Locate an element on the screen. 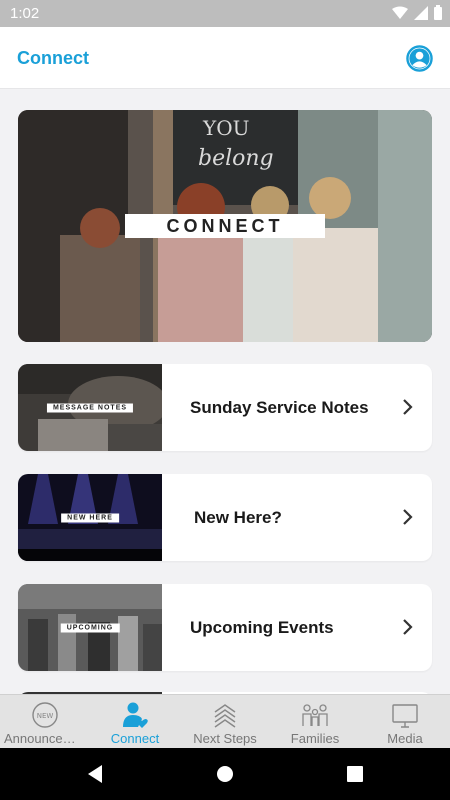  nav-label: Media is located at coordinates (405, 738).